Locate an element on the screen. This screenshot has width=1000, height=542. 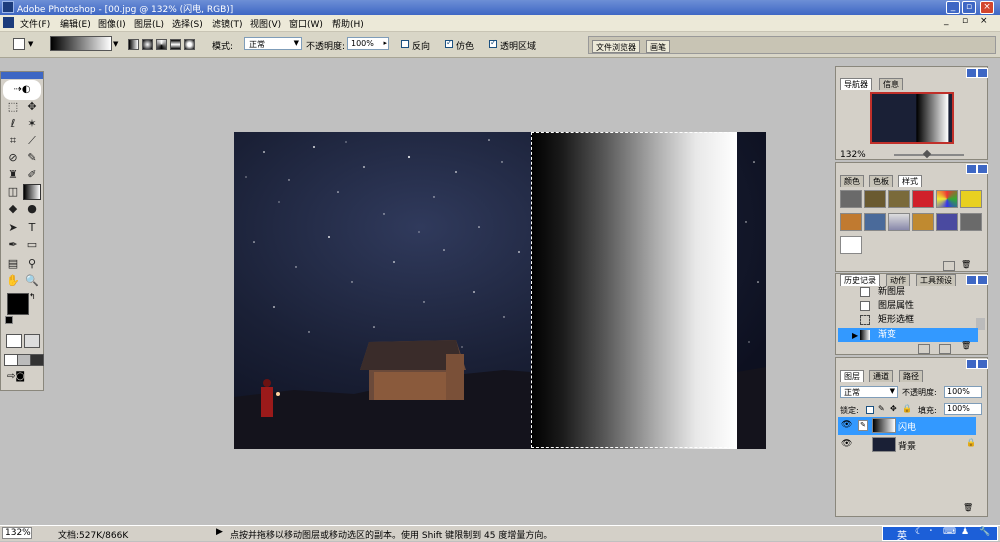
layer-row: 👁 背景 🔒 is located at coordinates (907, 445).